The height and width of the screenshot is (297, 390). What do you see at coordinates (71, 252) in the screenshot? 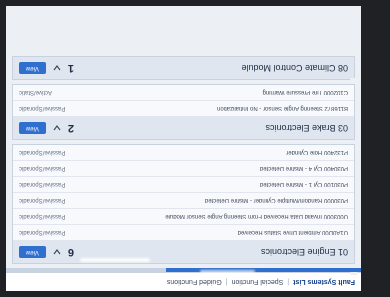
I see `fault-count: 6` at bounding box center [71, 252].